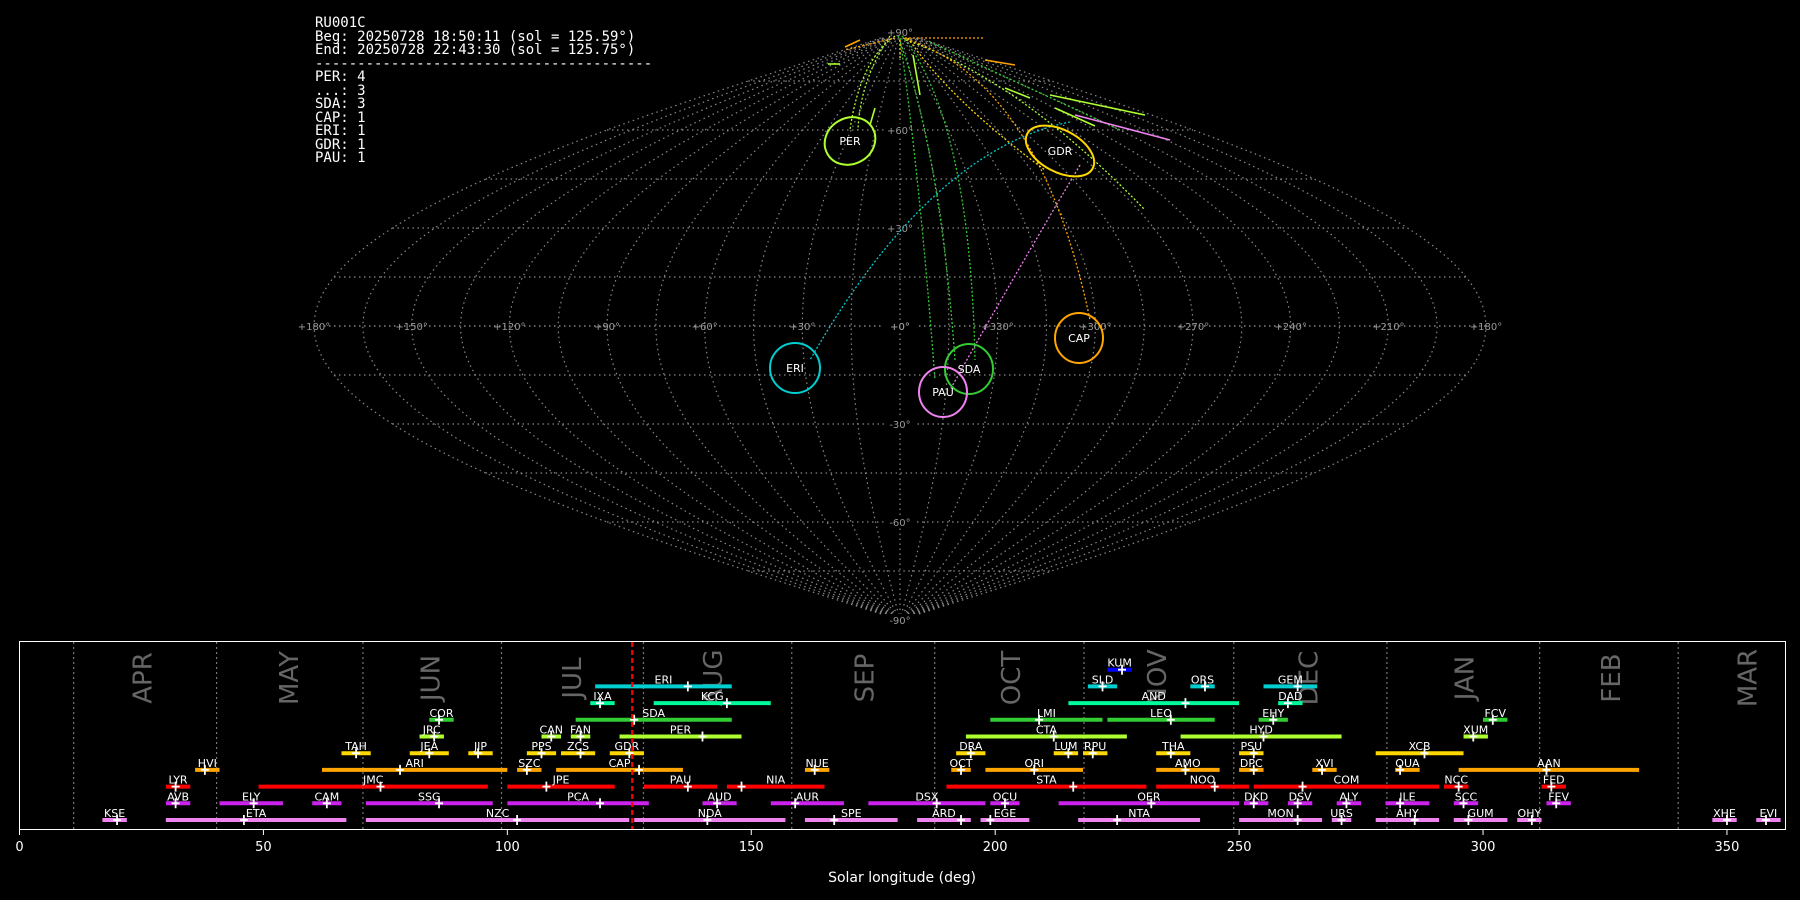 The width and height of the screenshot is (1800, 900). Describe the element at coordinates (498, 813) in the screenshot. I see `shower-label: NZC` at that location.